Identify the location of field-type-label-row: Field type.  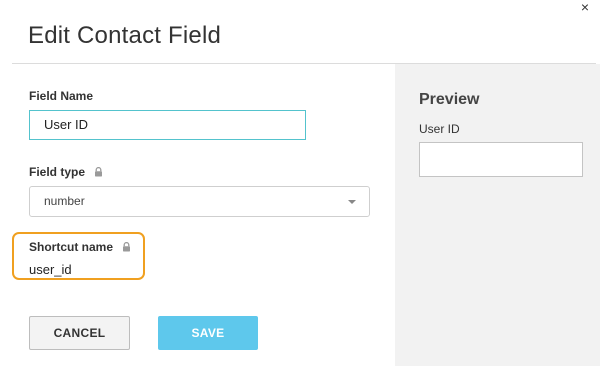
(66, 172).